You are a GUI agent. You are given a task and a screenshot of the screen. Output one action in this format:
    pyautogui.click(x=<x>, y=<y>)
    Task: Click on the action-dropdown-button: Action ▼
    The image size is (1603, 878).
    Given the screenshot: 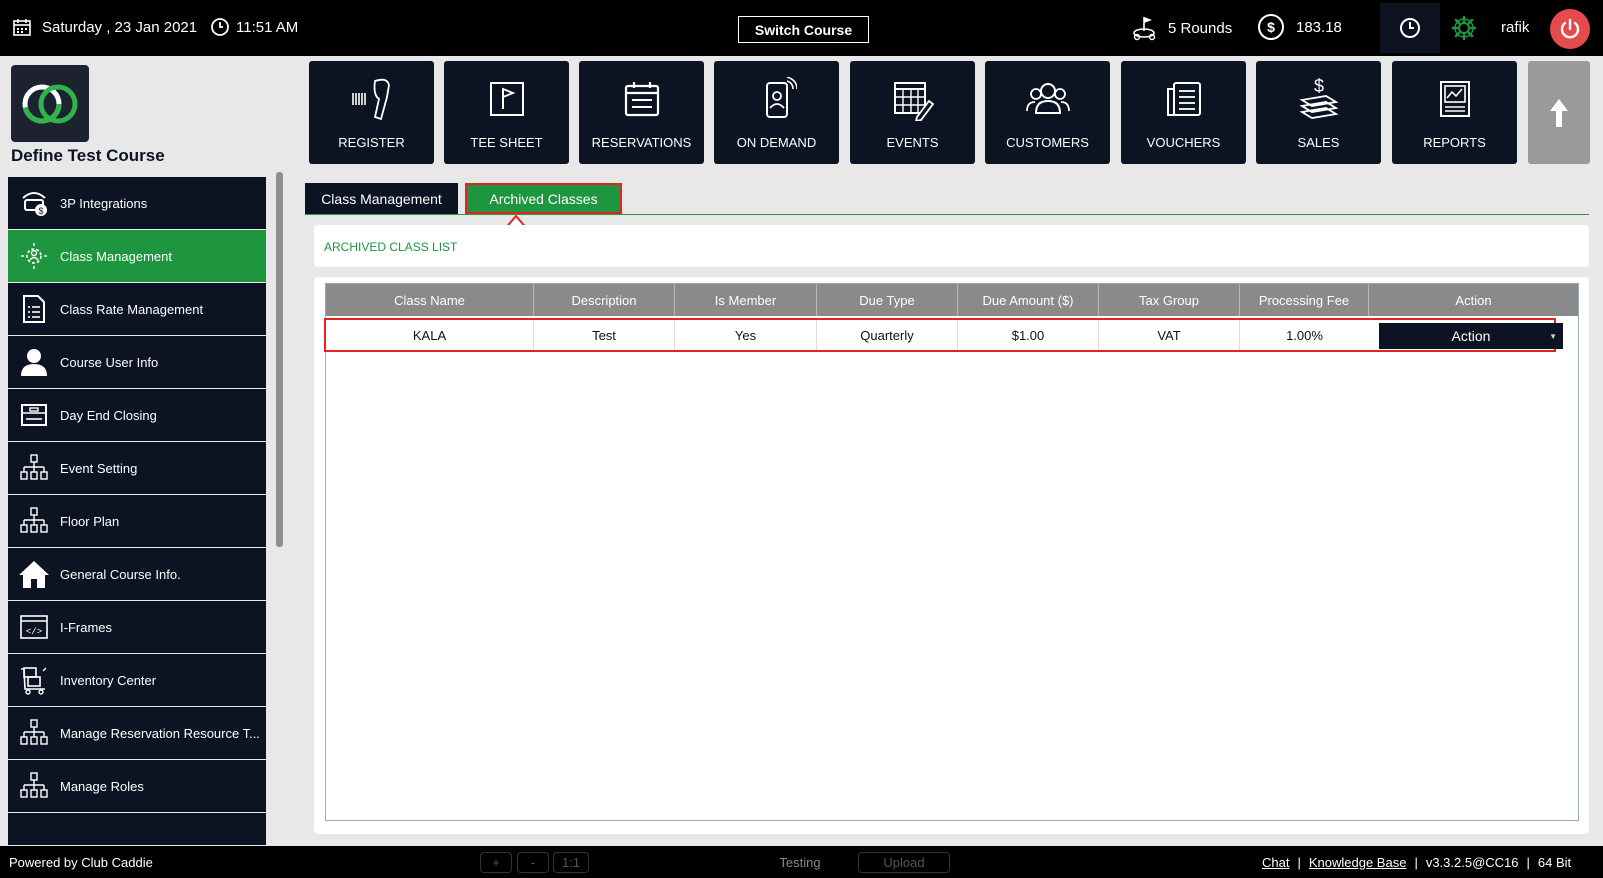 What is the action you would take?
    pyautogui.click(x=1471, y=336)
    